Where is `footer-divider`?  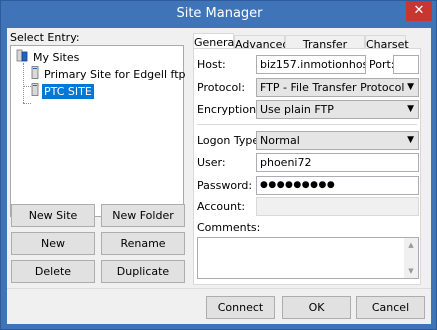
footer-divider is located at coordinates (219, 288).